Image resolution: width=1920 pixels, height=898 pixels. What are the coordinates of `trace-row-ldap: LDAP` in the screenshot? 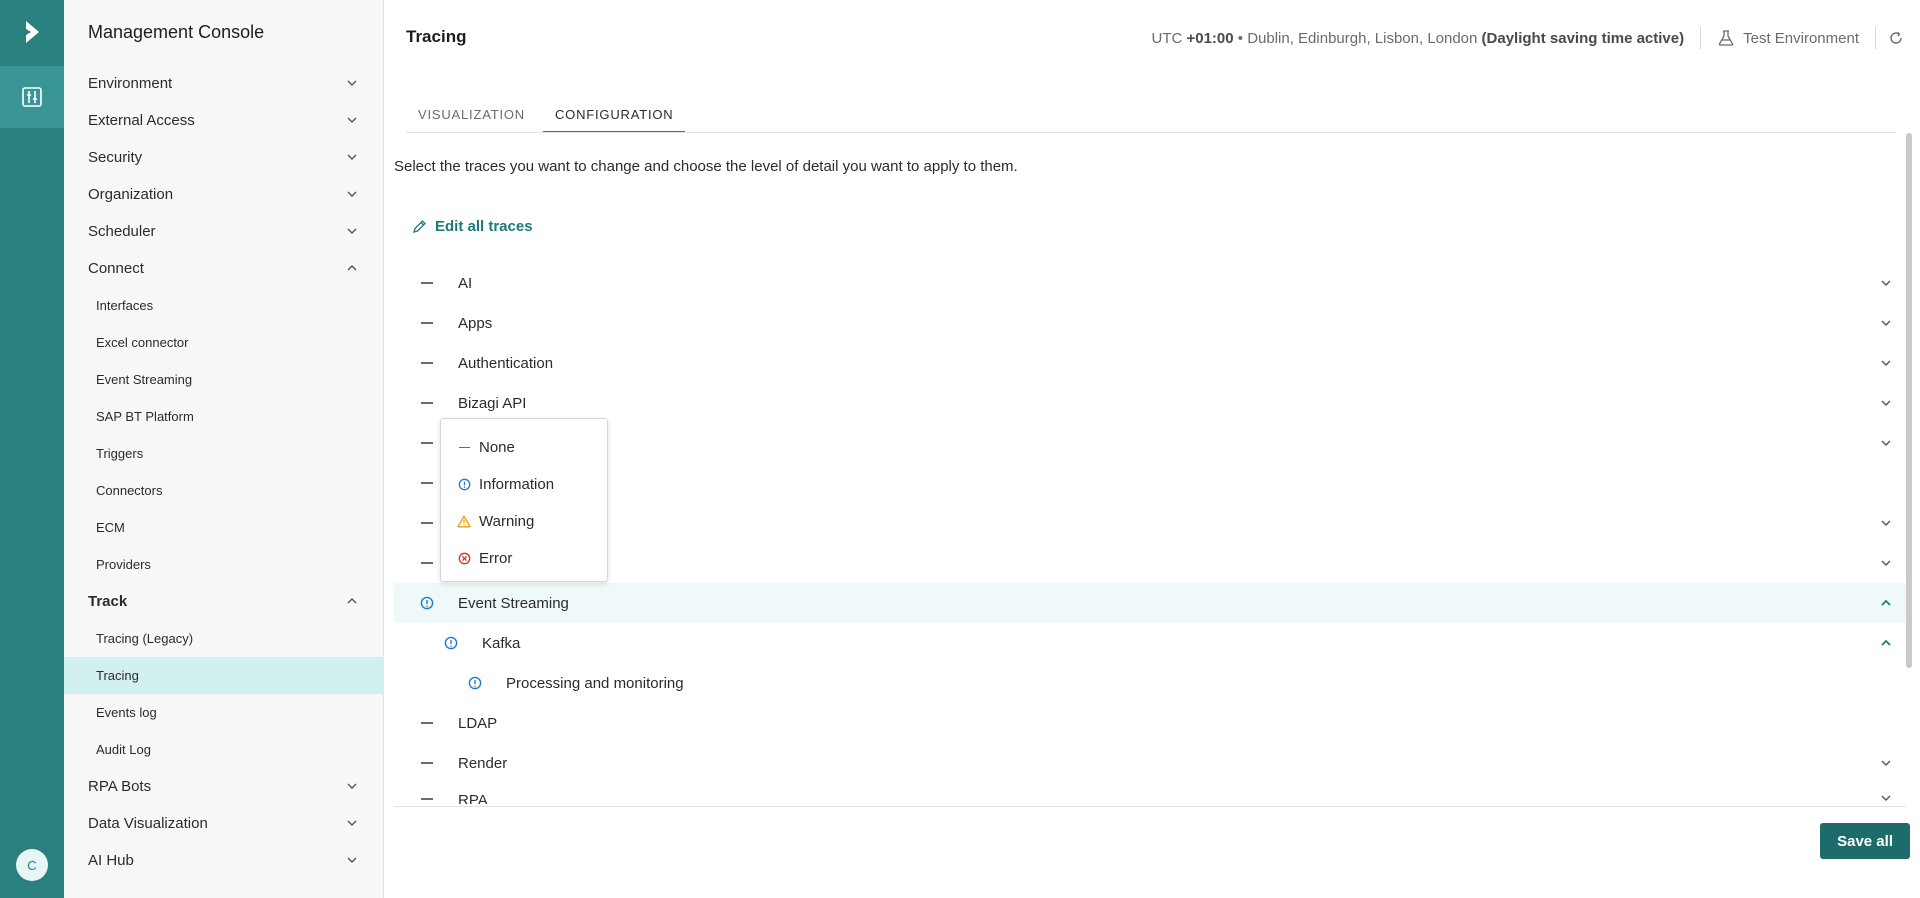 It's located at (1150, 723).